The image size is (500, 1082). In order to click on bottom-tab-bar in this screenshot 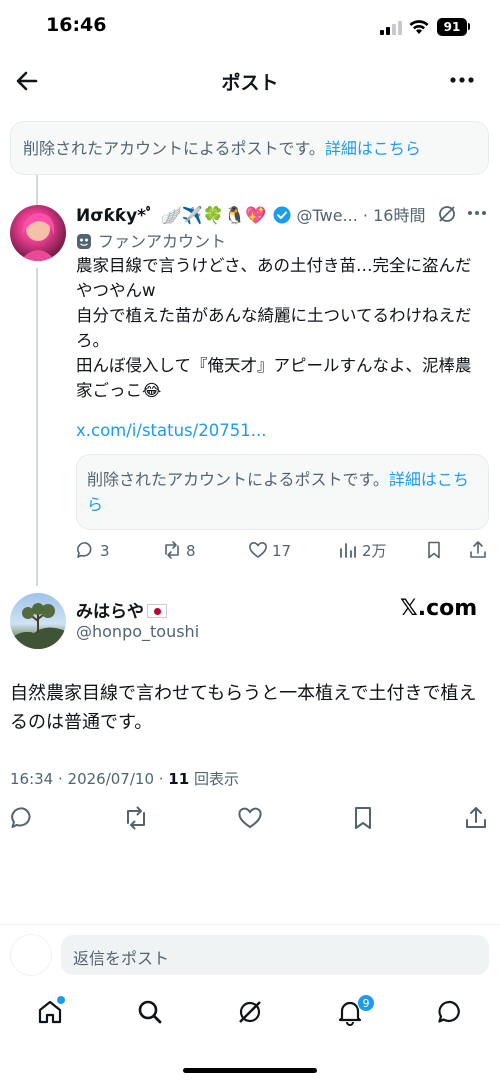, I will do `click(250, 1015)`.